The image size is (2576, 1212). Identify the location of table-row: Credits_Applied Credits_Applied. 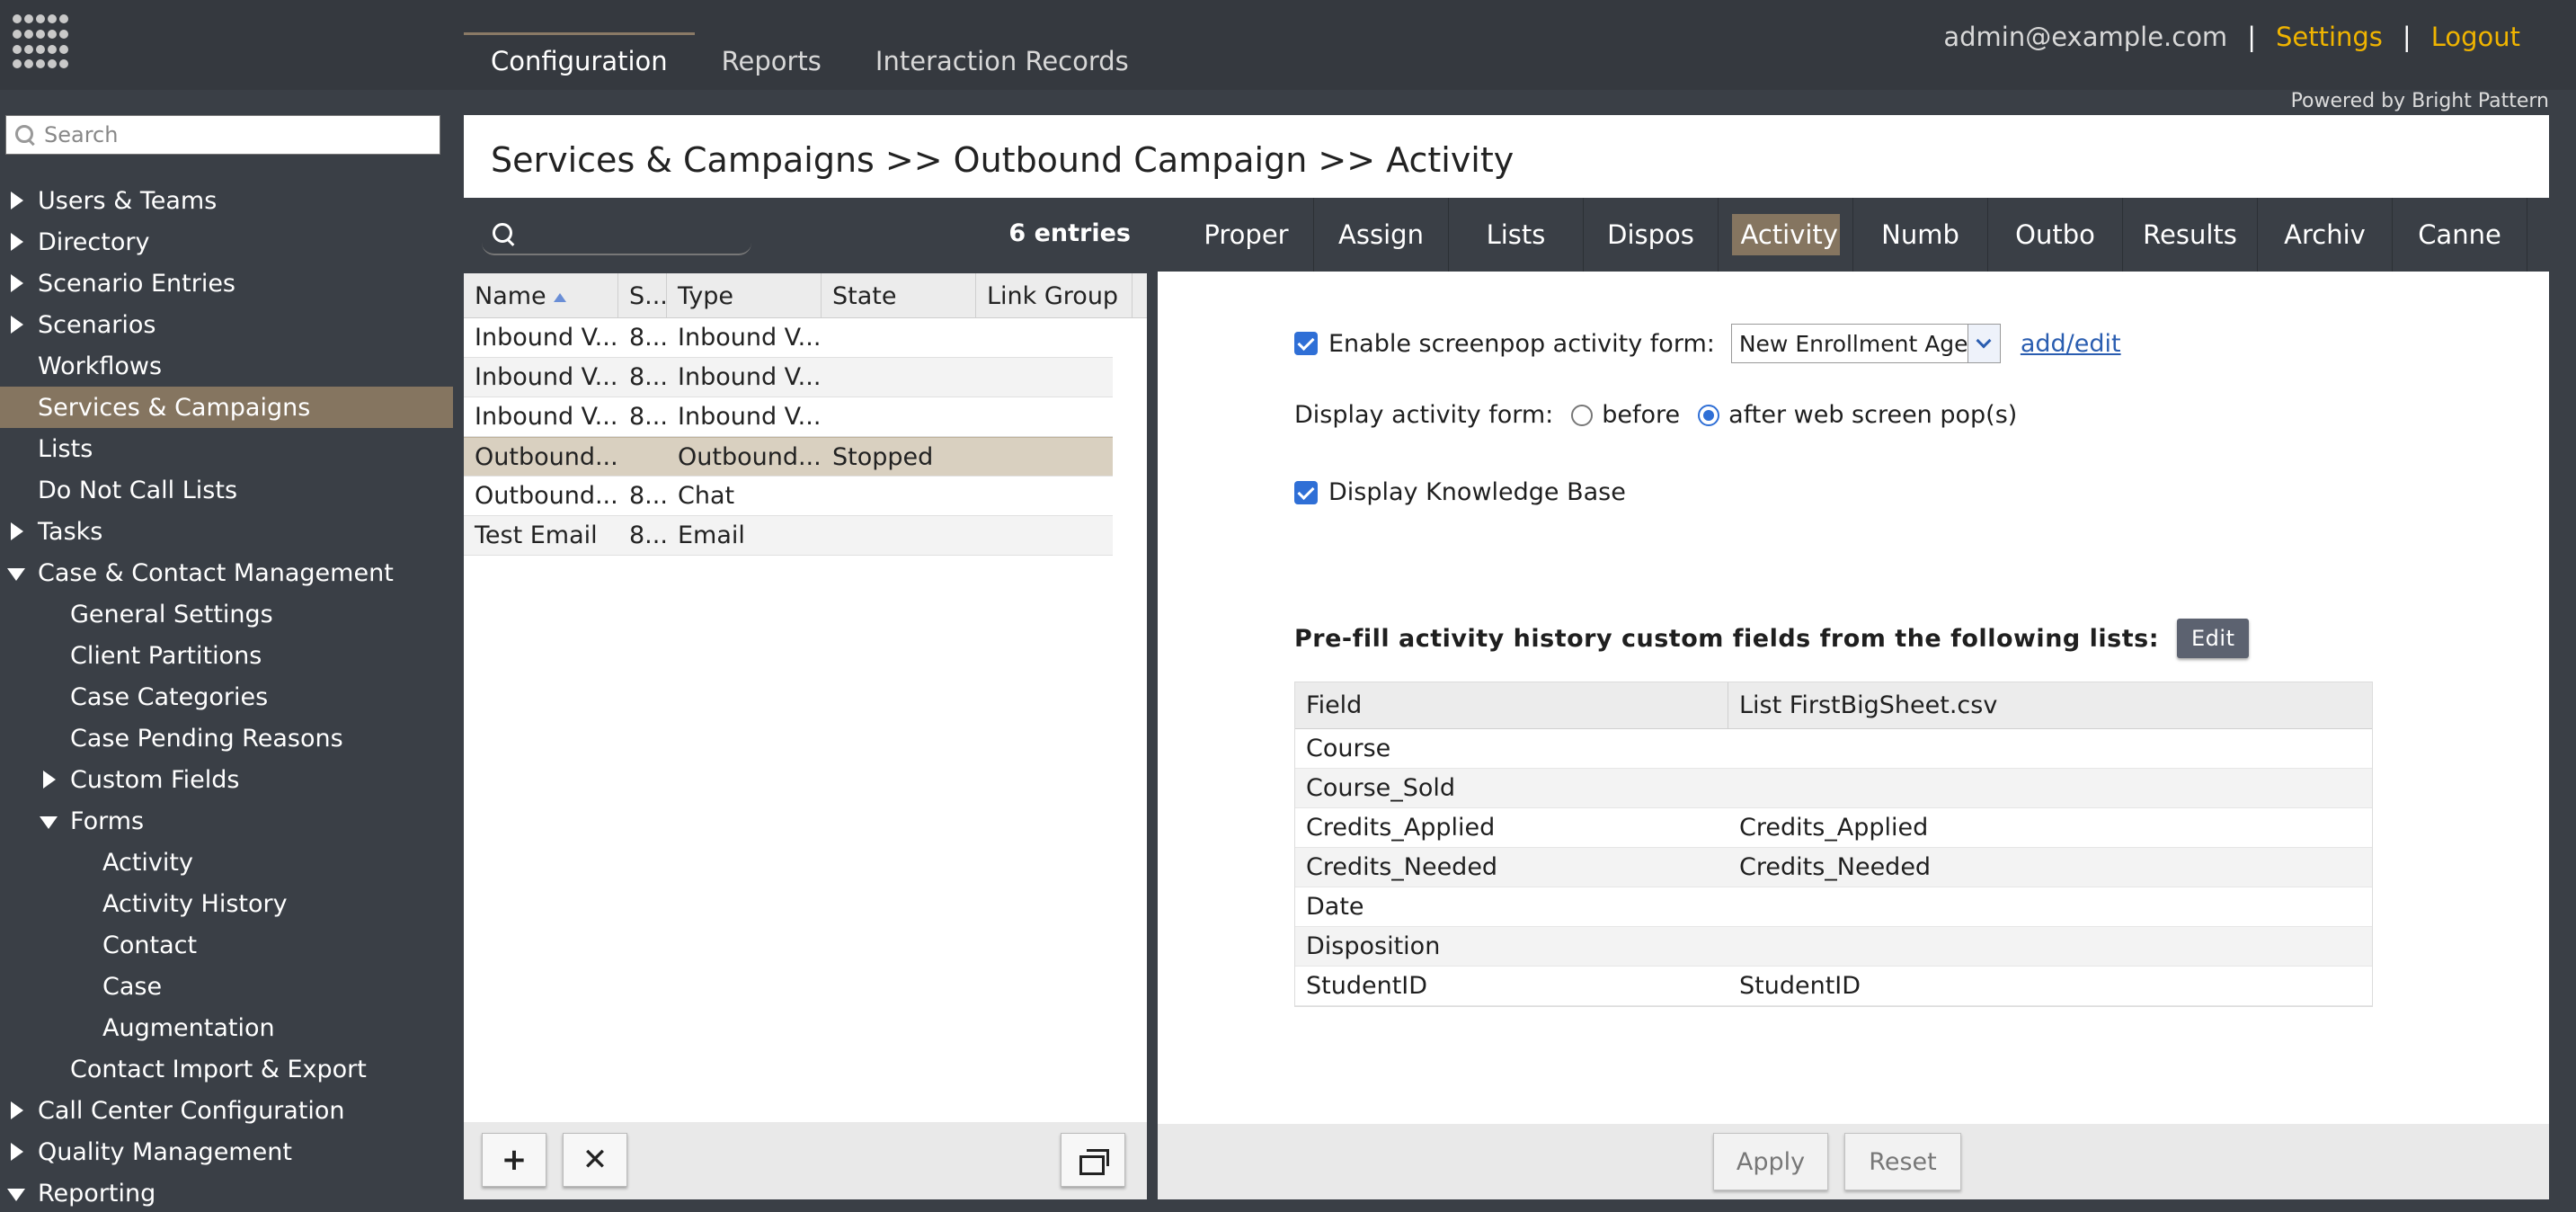
(1833, 828).